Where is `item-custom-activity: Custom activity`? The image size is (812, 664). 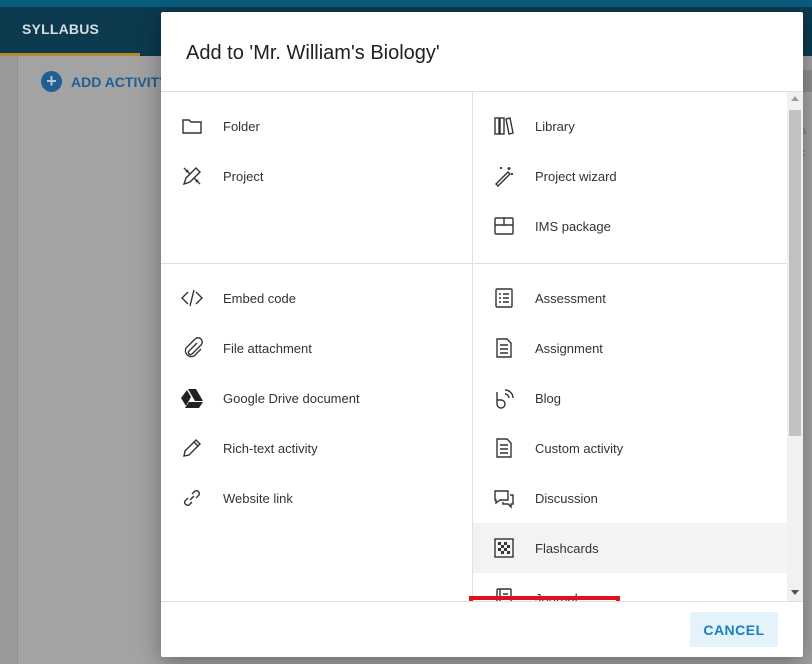 item-custom-activity: Custom activity is located at coordinates (630, 448).